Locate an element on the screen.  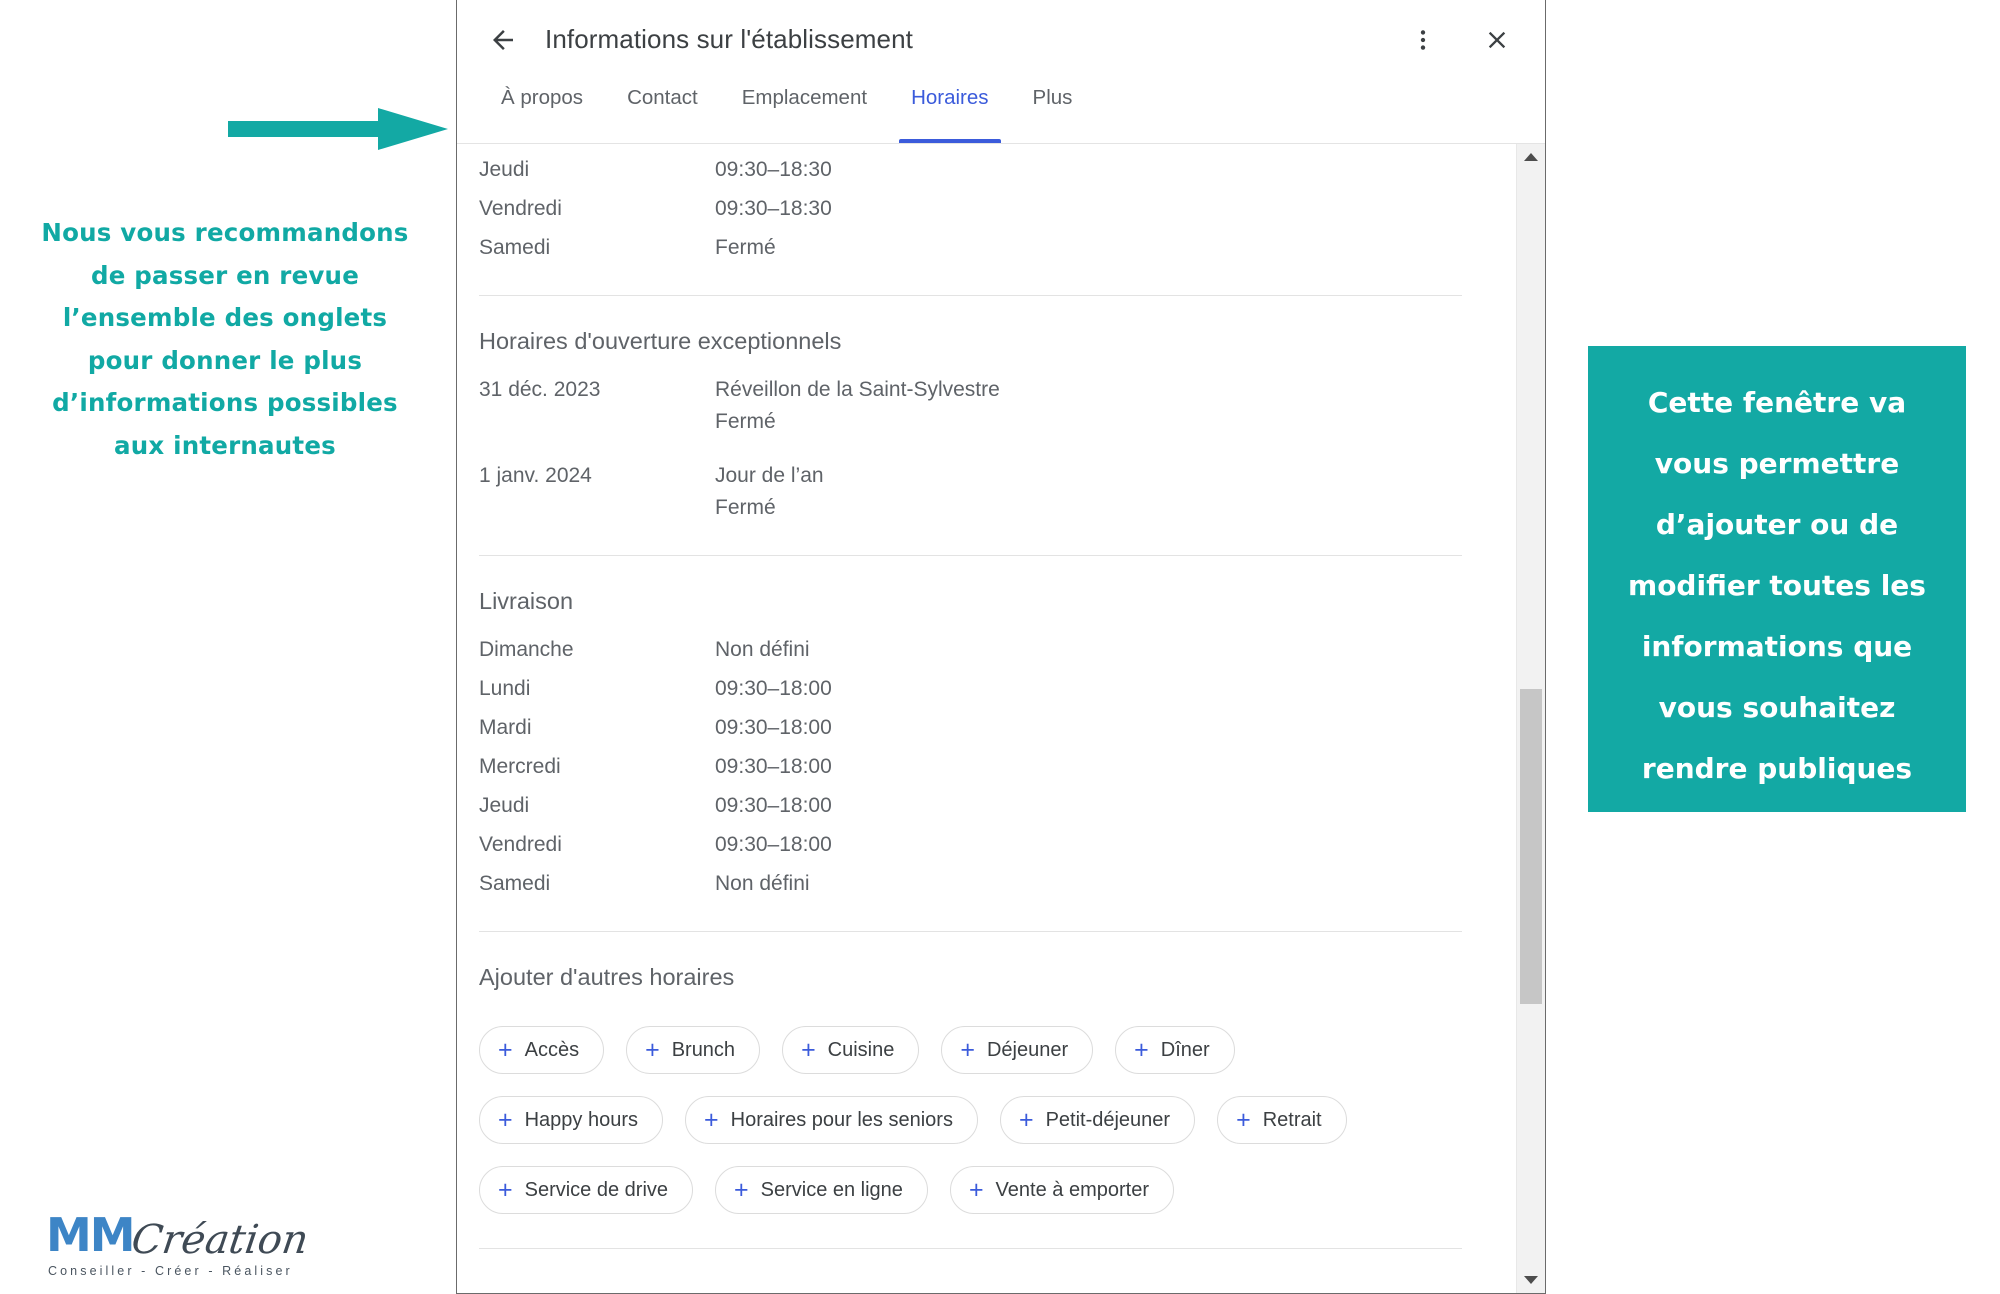
chip-label: Horaires pour les seniors is located at coordinates (841, 1119).